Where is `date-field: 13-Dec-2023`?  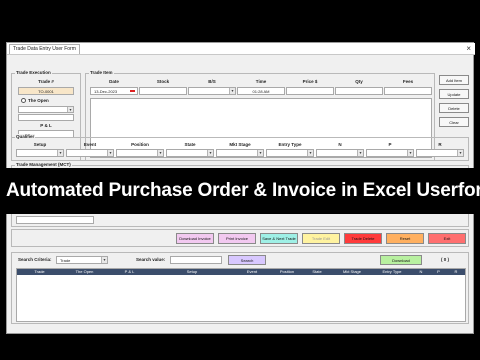
date-field: 13-Dec-2023 is located at coordinates (114, 91).